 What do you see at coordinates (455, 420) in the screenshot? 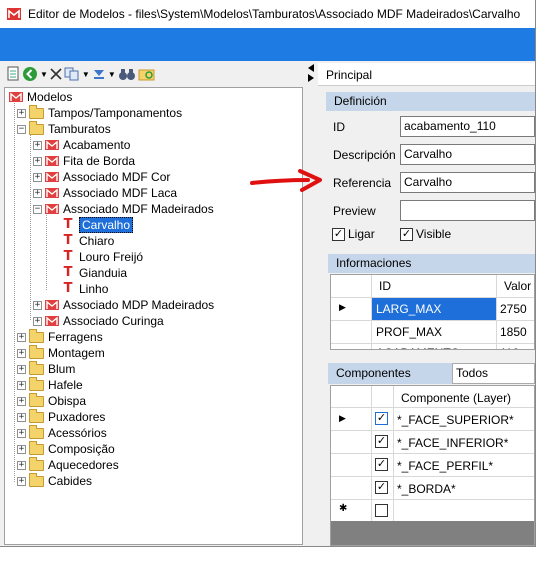
I see `layer-name-cell: *_FACE_SUPERIOR*` at bounding box center [455, 420].